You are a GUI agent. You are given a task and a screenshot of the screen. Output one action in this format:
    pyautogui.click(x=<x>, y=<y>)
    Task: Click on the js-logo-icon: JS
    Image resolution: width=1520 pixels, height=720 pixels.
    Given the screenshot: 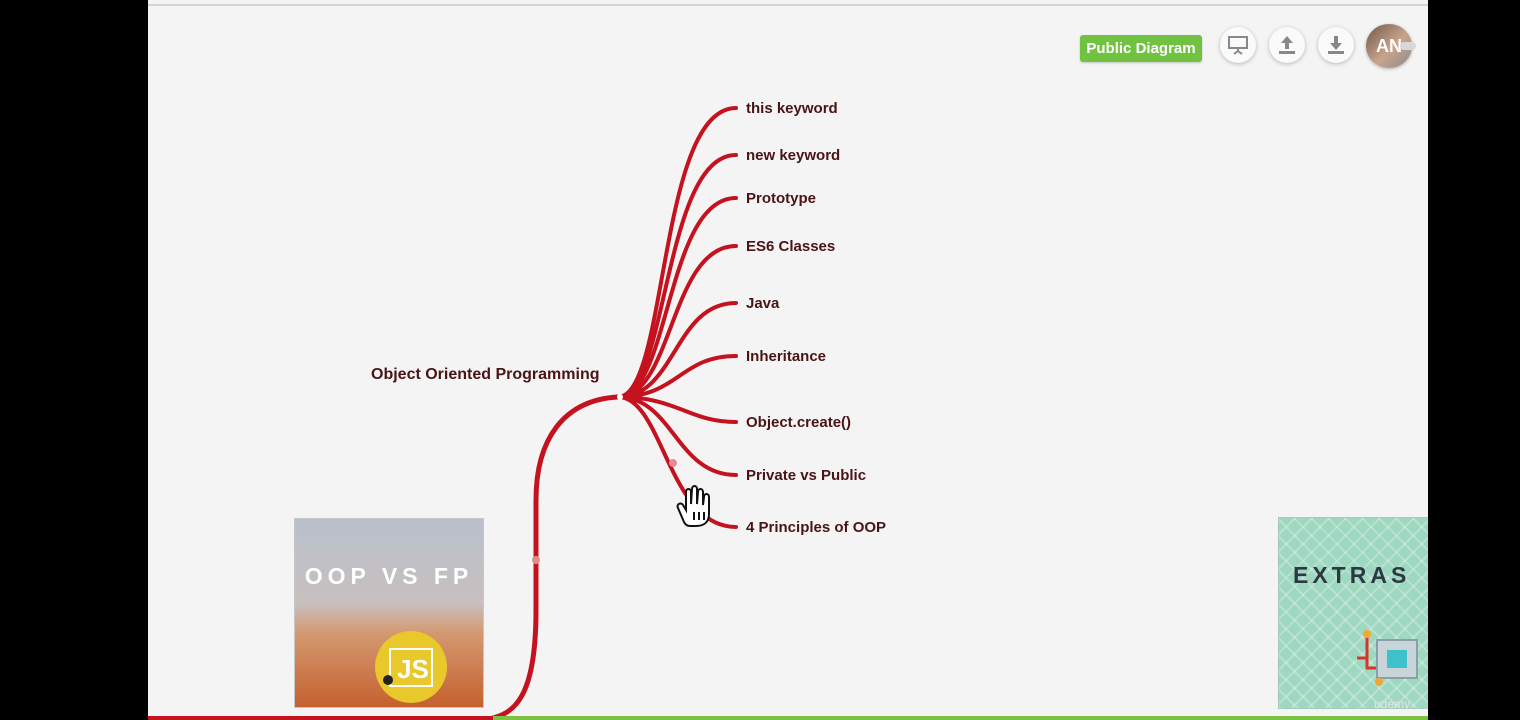 What is the action you would take?
    pyautogui.click(x=411, y=667)
    